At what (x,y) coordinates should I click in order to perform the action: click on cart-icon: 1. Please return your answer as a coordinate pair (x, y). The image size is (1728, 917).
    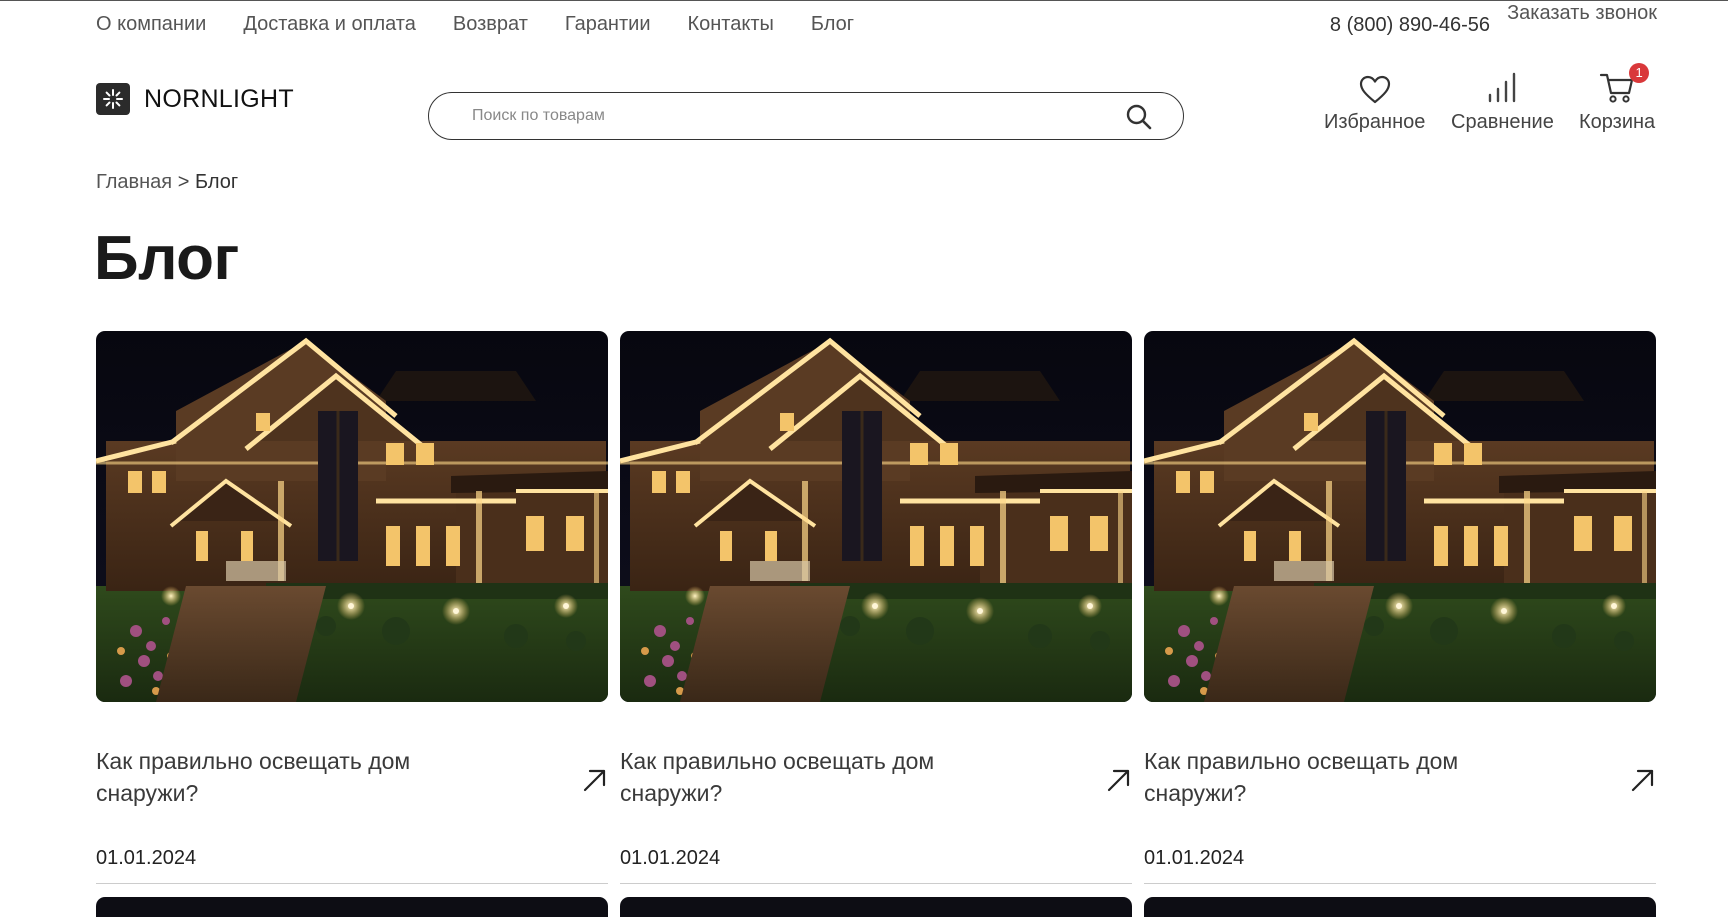
    Looking at the image, I should click on (1624, 84).